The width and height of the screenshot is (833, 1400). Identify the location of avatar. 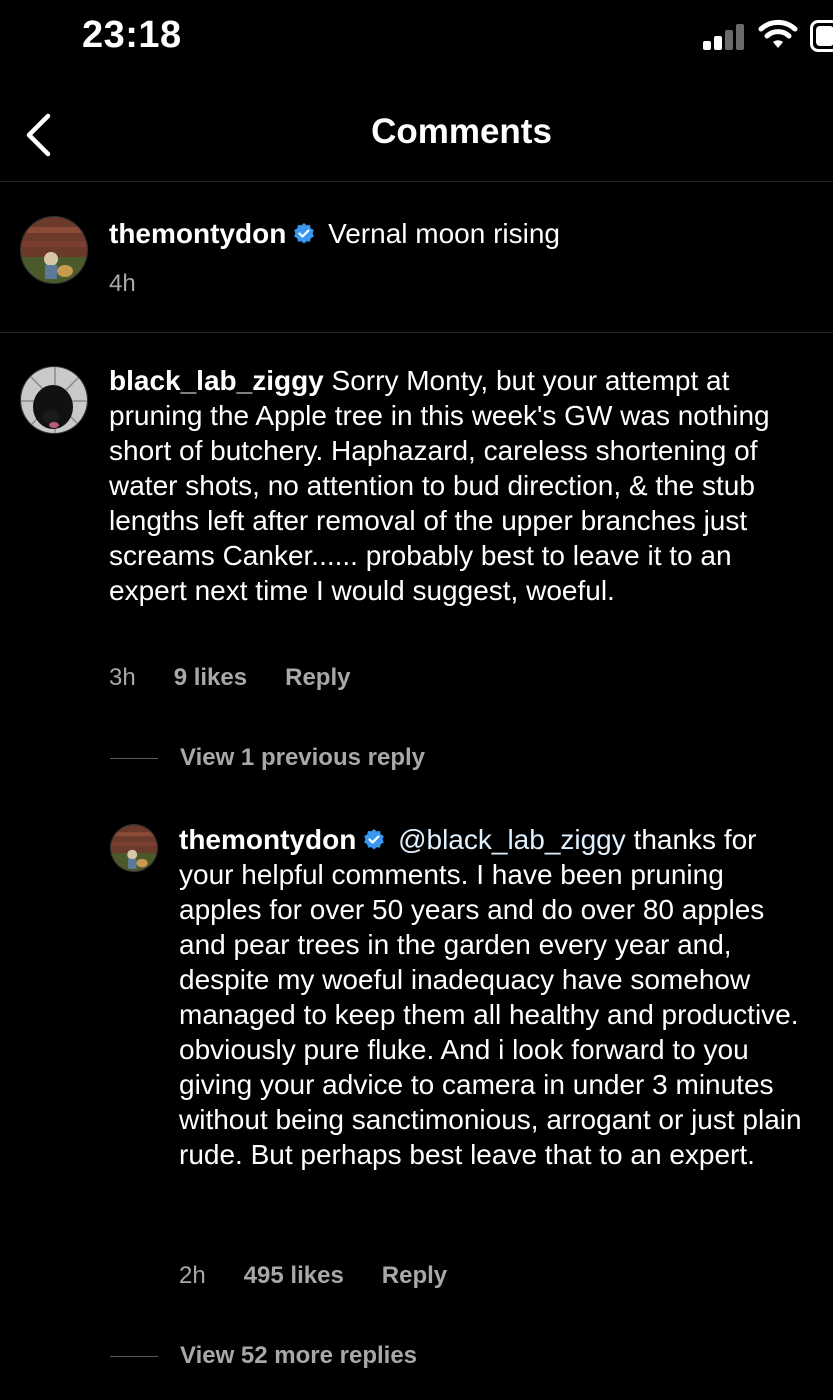
(54, 250).